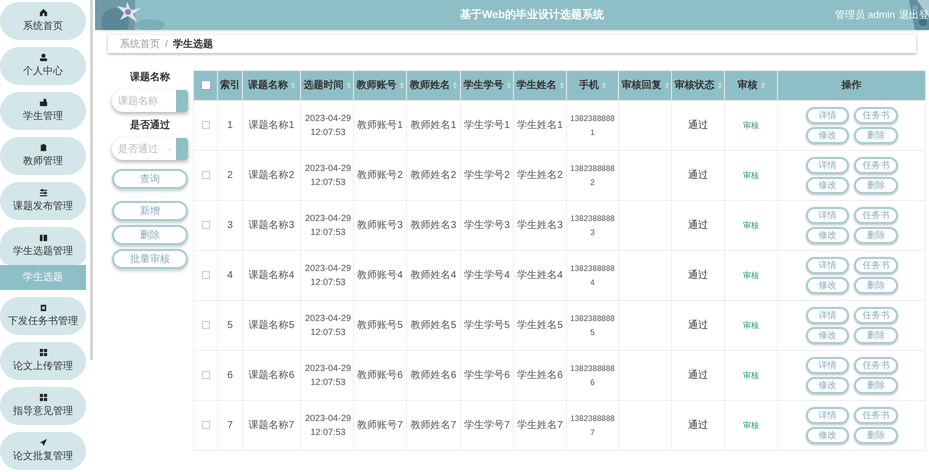 This screenshot has height=472, width=929. I want to click on menu-item: 论文上传管理, so click(43, 361).